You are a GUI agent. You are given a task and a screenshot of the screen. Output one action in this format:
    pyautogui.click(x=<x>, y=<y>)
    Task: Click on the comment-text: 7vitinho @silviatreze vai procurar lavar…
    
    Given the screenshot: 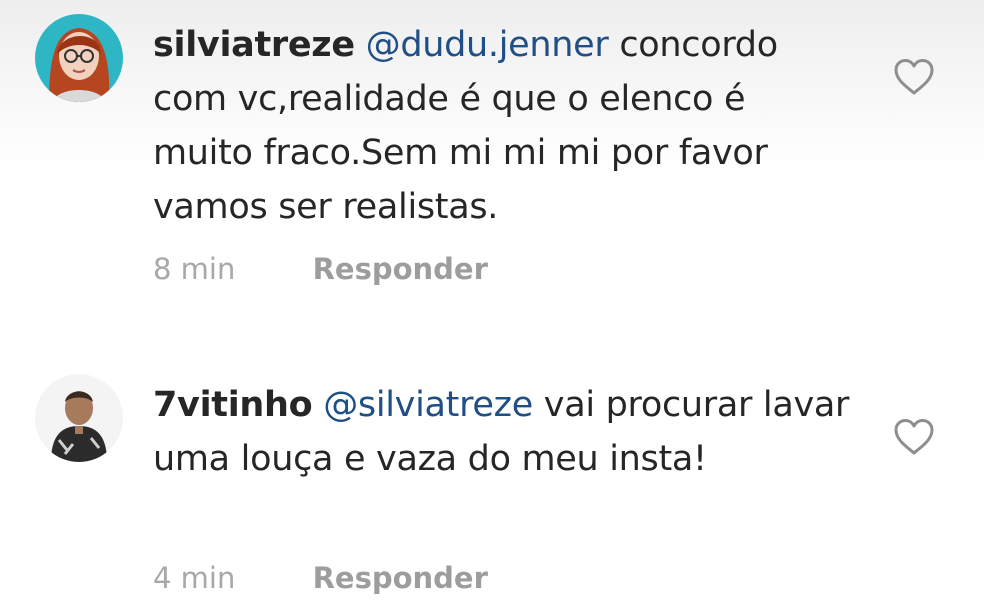 What is the action you would take?
    pyautogui.click(x=503, y=432)
    